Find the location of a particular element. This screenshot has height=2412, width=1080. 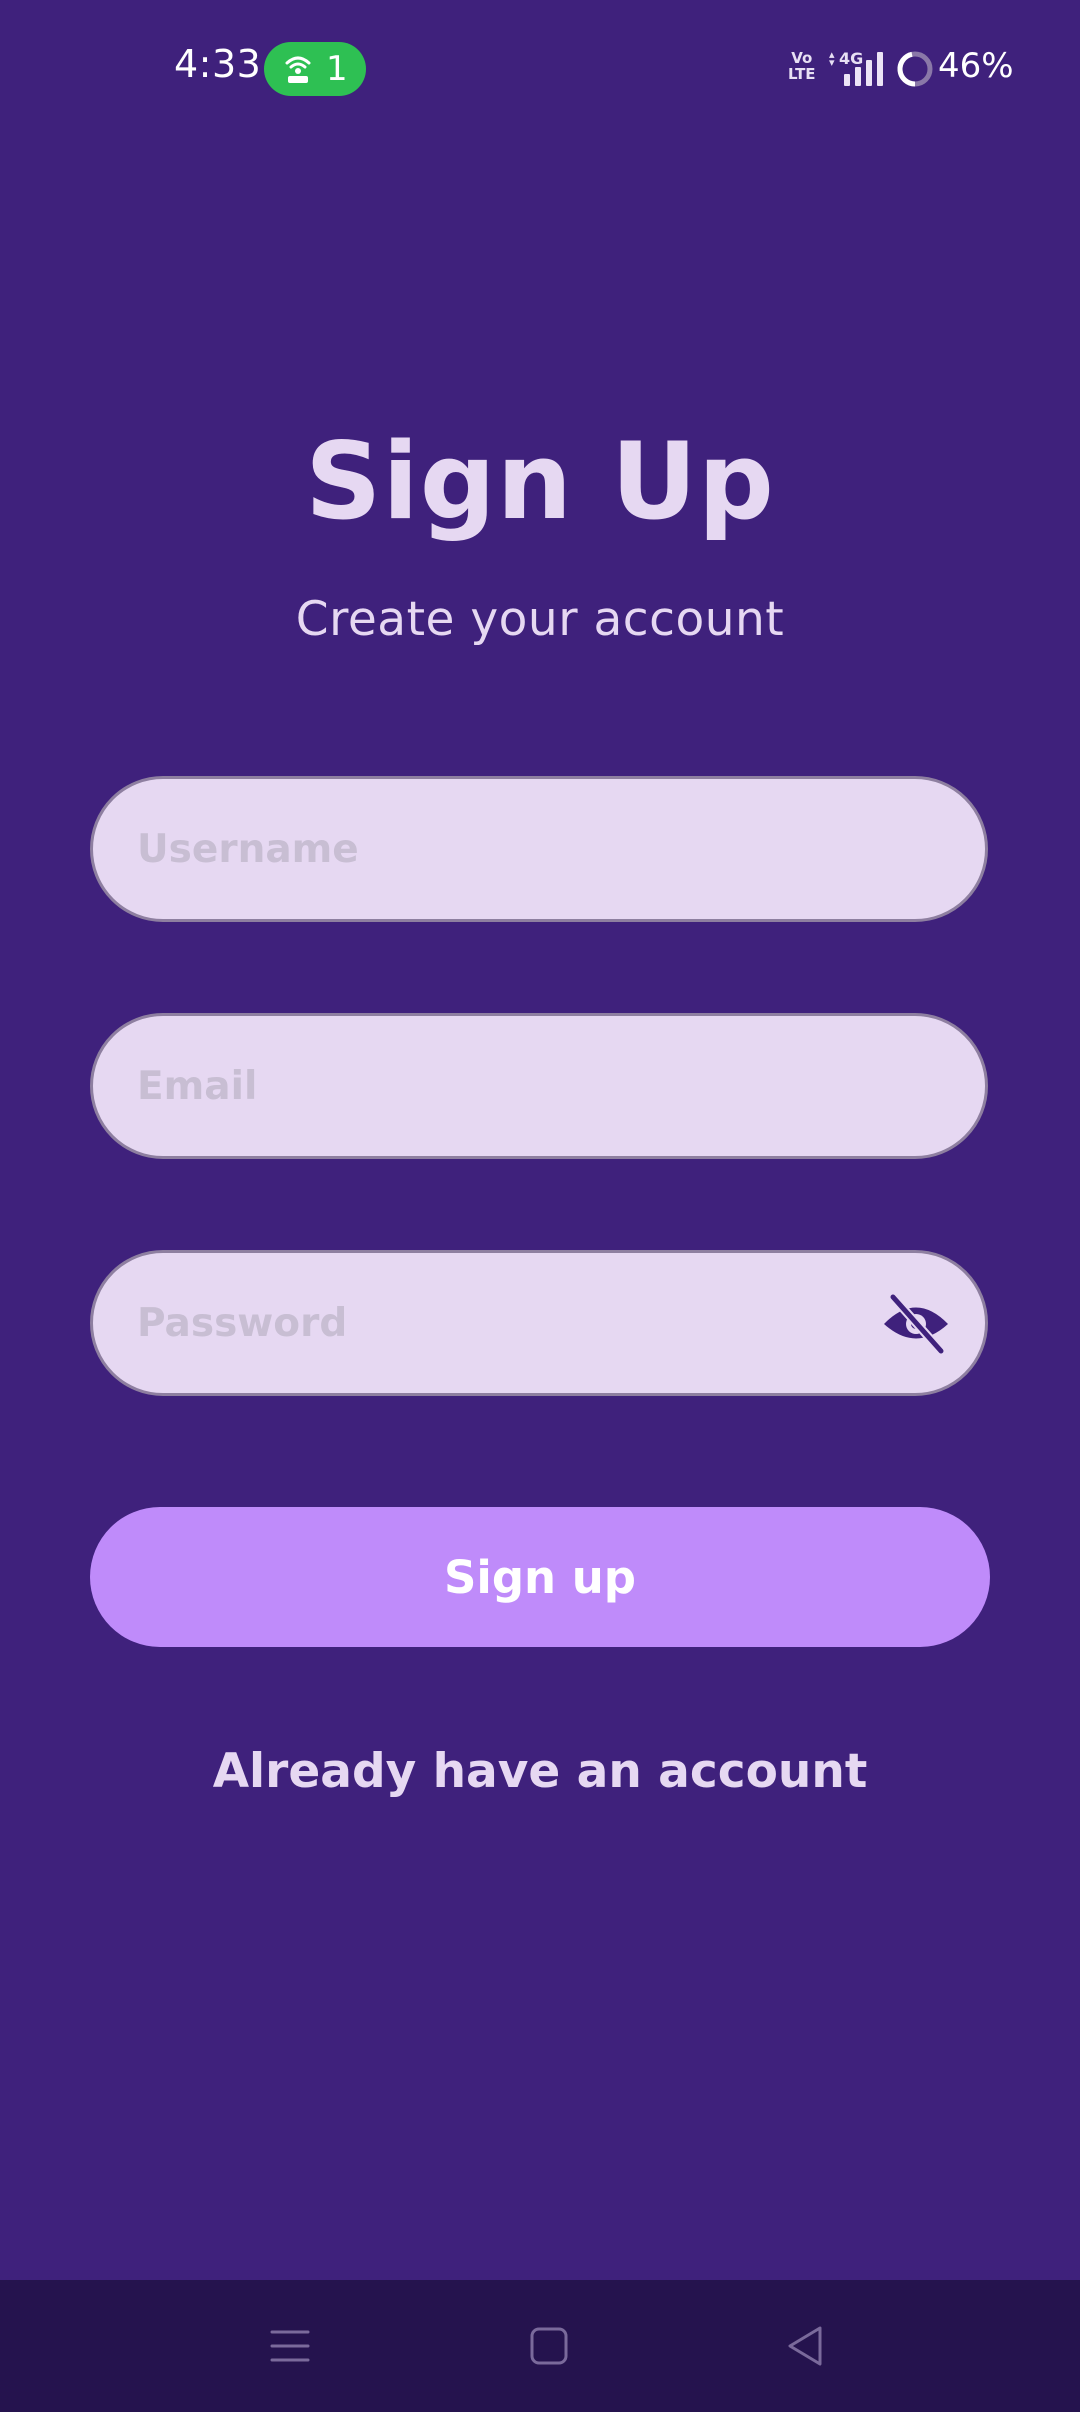

signup-button: Sign up is located at coordinates (540, 1577).